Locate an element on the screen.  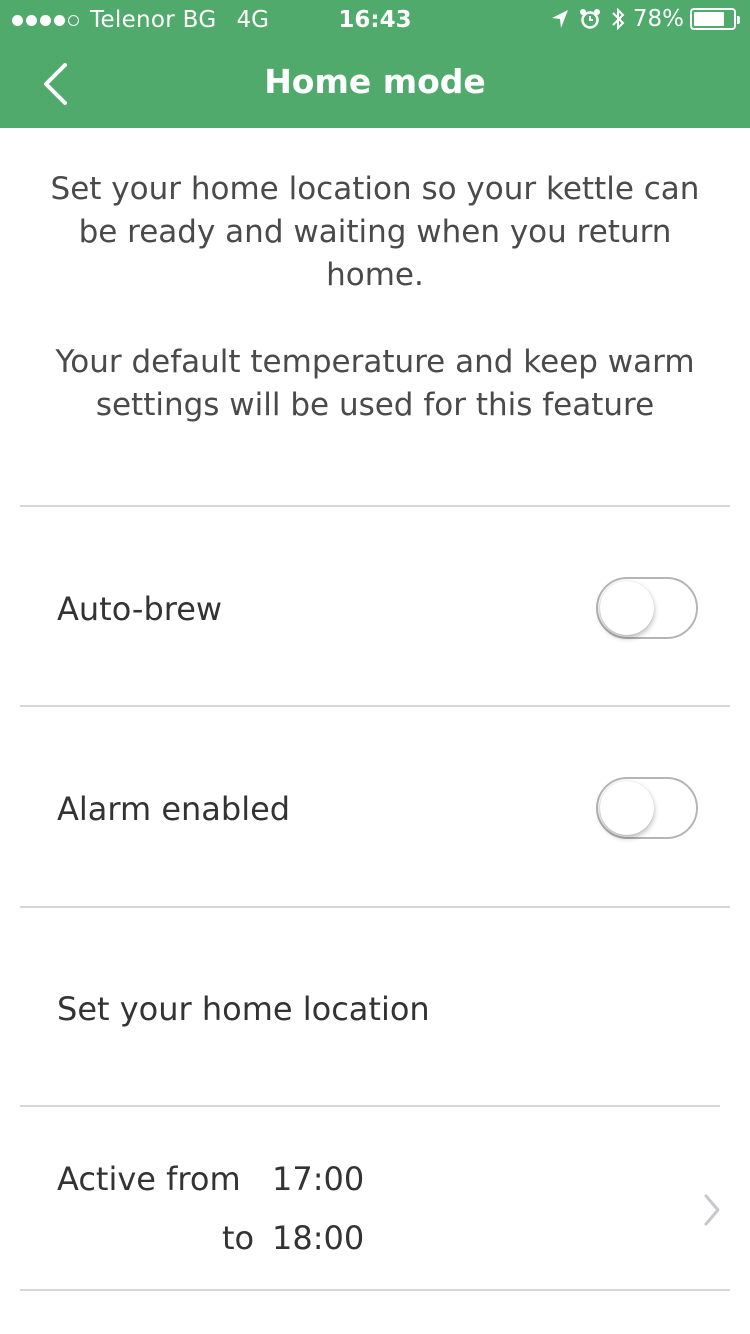
auto-brew-toggle is located at coordinates (647, 608).